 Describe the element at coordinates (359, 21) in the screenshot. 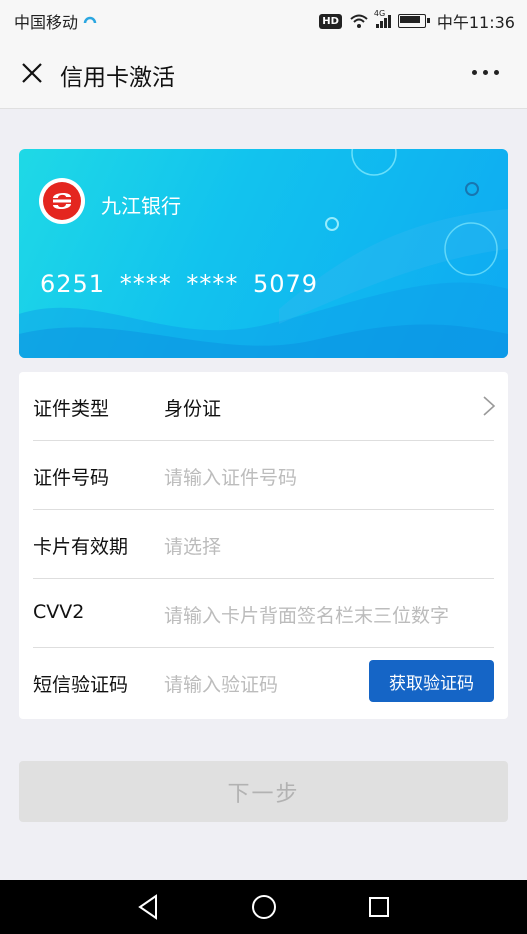

I see `wifi-icon` at that location.